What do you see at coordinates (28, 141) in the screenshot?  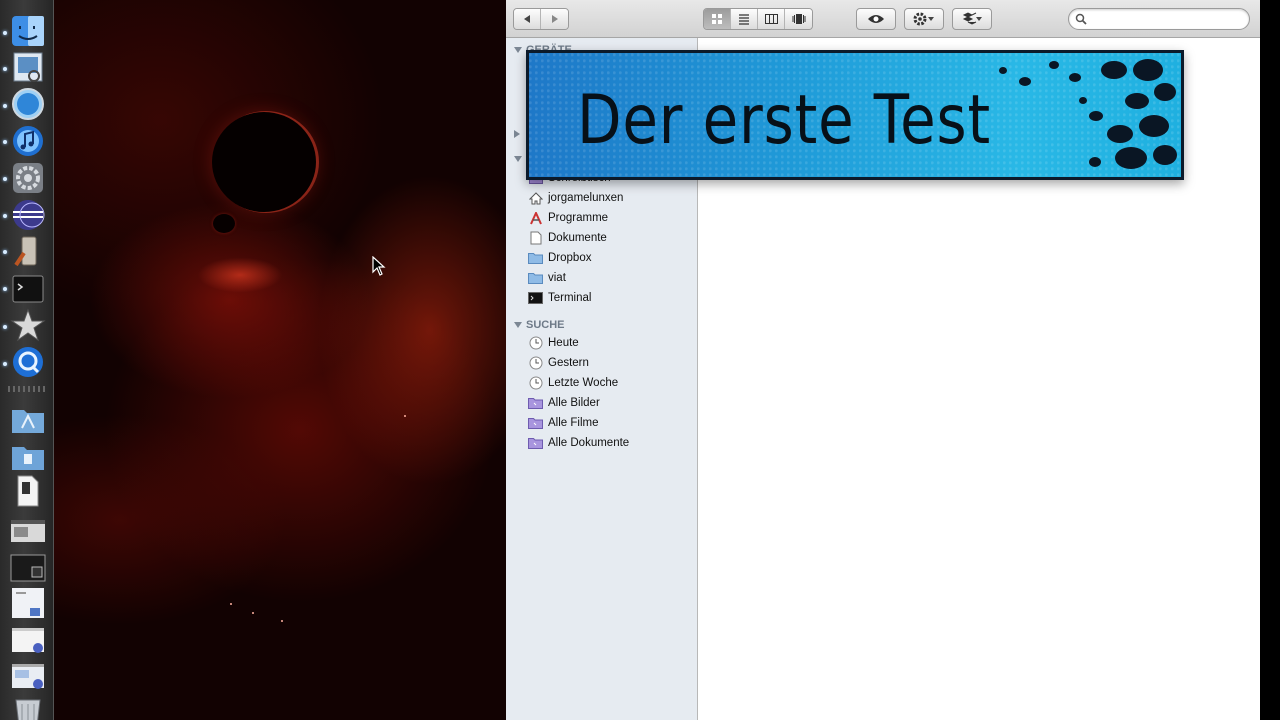 I see `itunes-icon` at bounding box center [28, 141].